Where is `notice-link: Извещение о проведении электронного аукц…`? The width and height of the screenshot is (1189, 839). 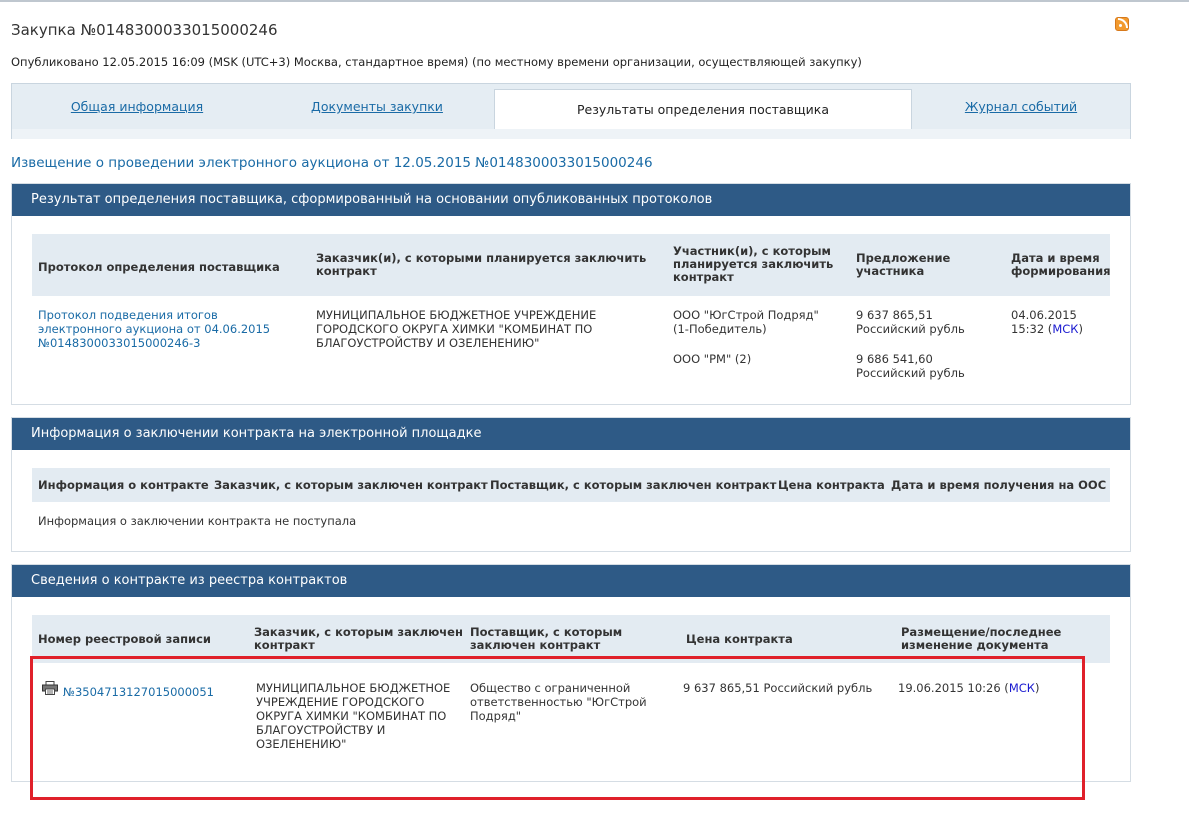 notice-link: Извещение о проведении электронного аукц… is located at coordinates (332, 163).